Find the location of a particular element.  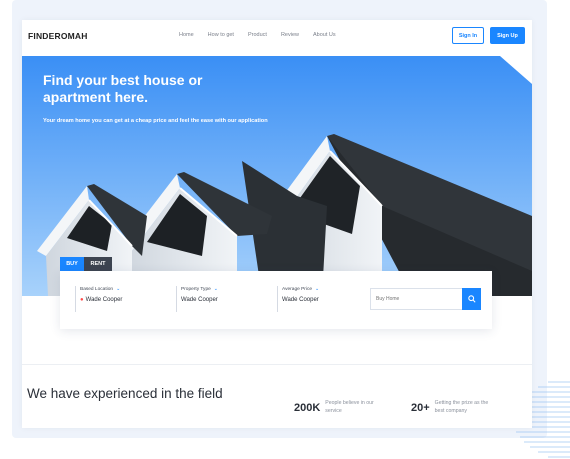

tab-rent: RENT is located at coordinates (98, 264).